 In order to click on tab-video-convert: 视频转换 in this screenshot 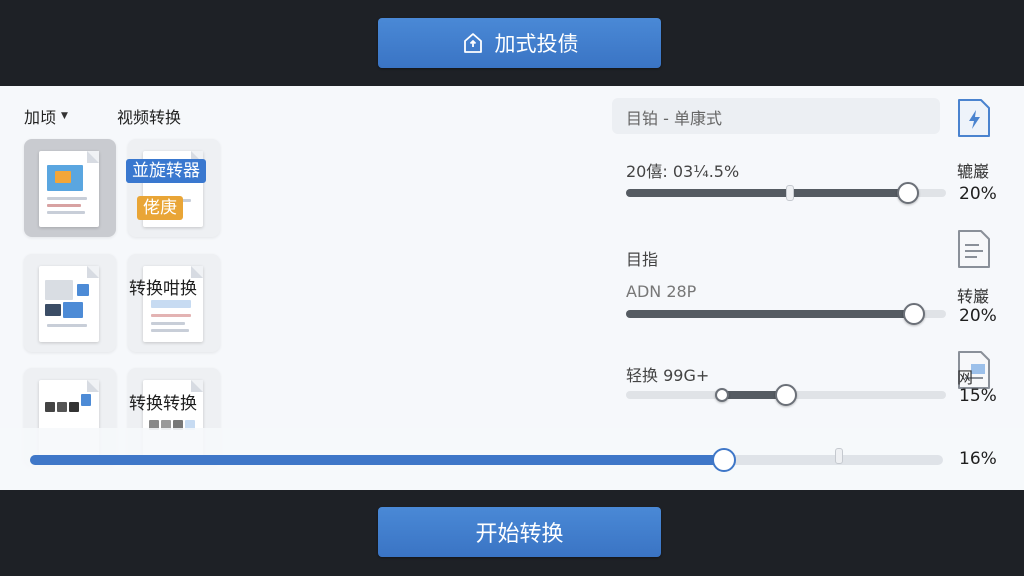, I will do `click(149, 116)`.